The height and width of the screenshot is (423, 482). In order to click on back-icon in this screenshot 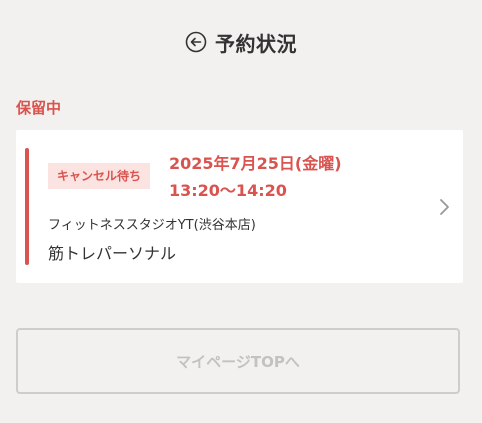, I will do `click(196, 42)`.